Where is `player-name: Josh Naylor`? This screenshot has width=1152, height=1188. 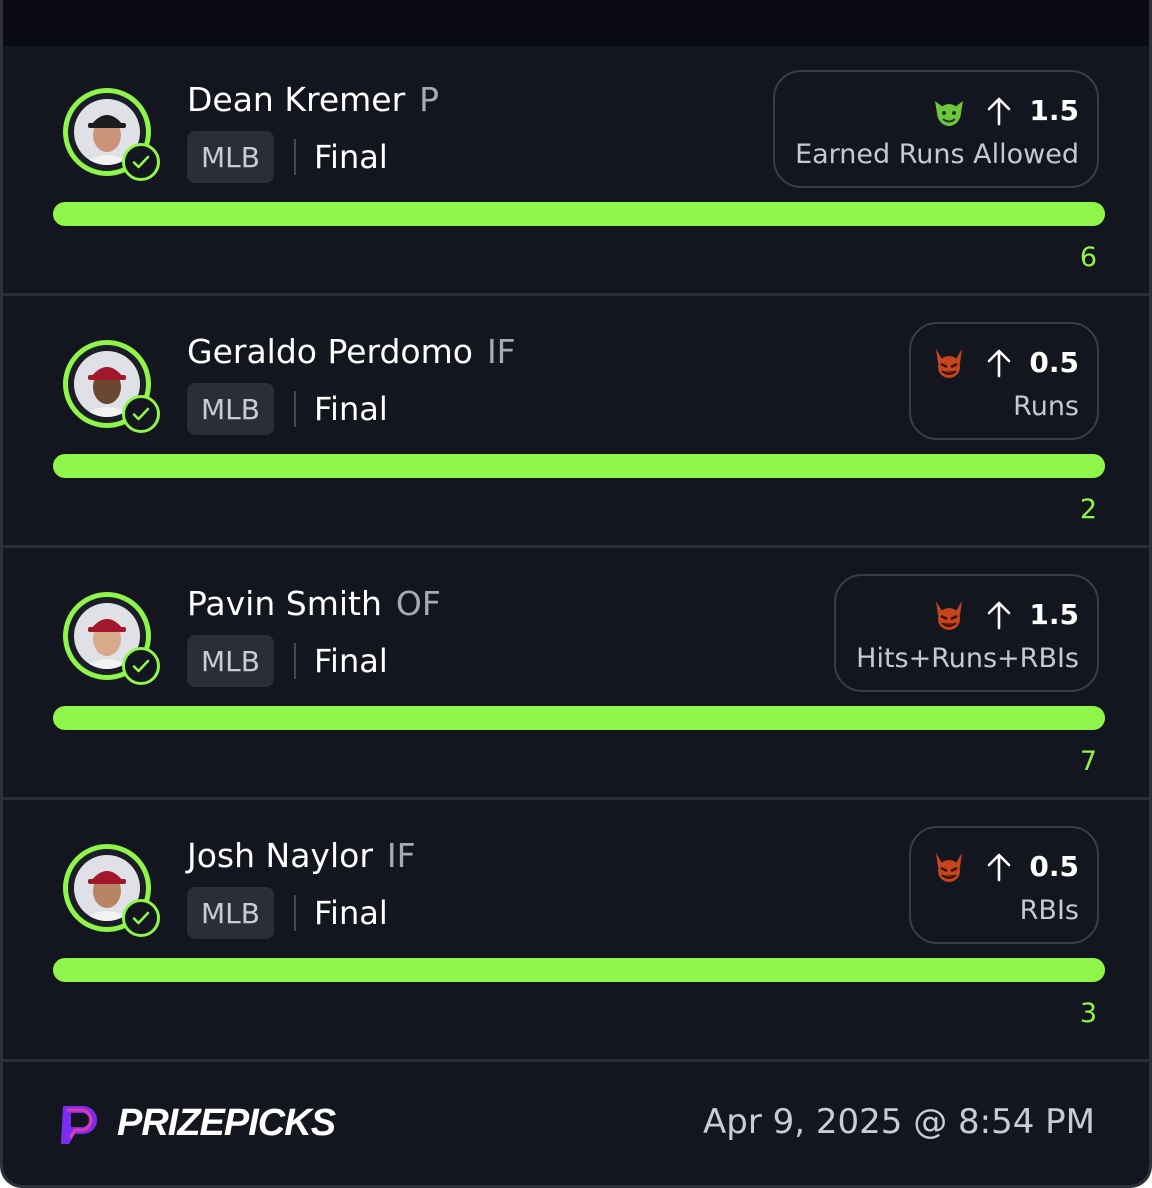 player-name: Josh Naylor is located at coordinates (280, 855).